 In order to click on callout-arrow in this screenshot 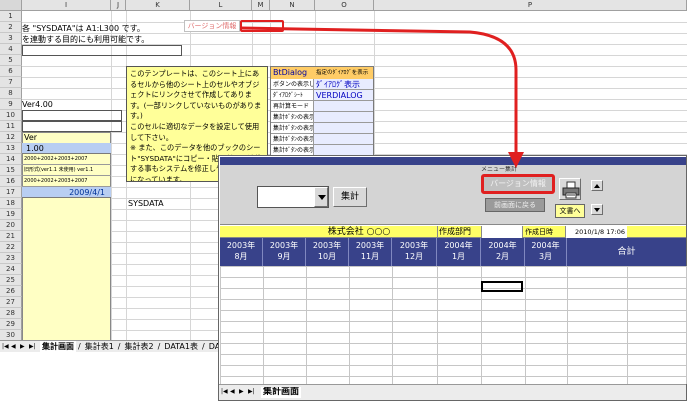, I will do `click(381, 97)`.